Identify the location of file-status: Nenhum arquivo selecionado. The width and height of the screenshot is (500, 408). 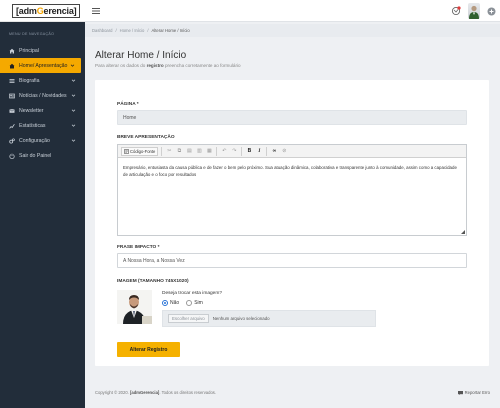
(241, 318).